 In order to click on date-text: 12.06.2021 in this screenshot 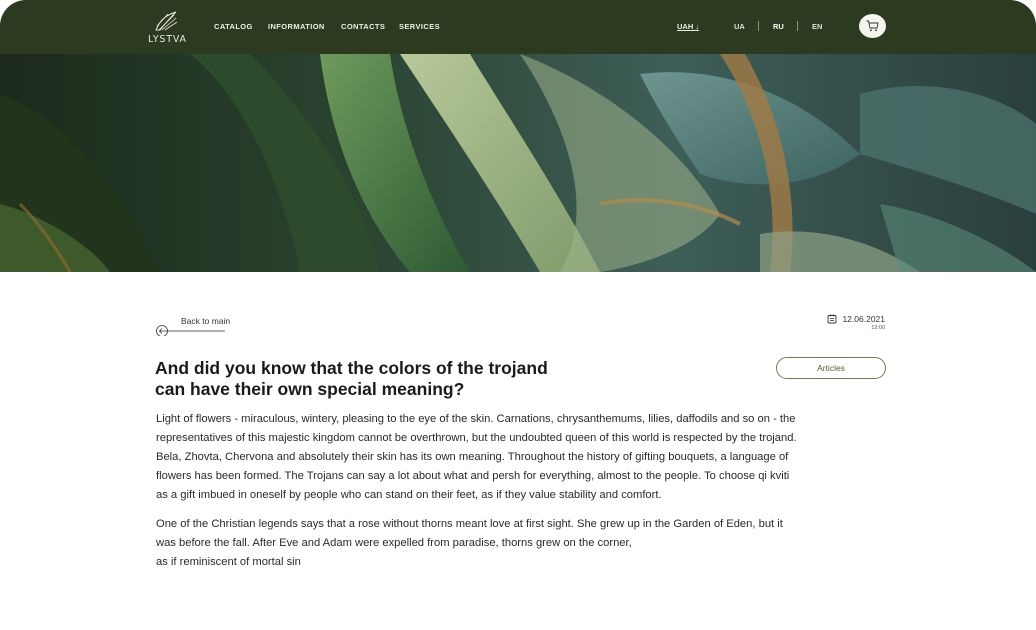, I will do `click(863, 319)`.